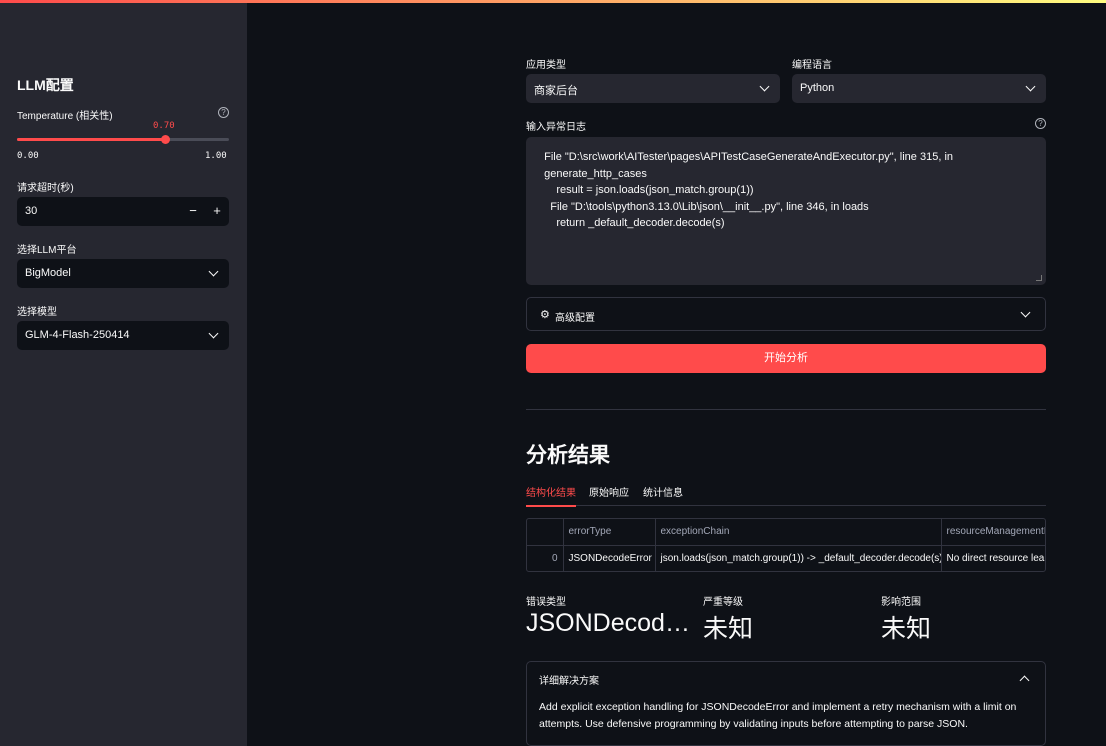 Image resolution: width=1106 pixels, height=746 pixels. I want to click on temperature-slider, so click(123, 139).